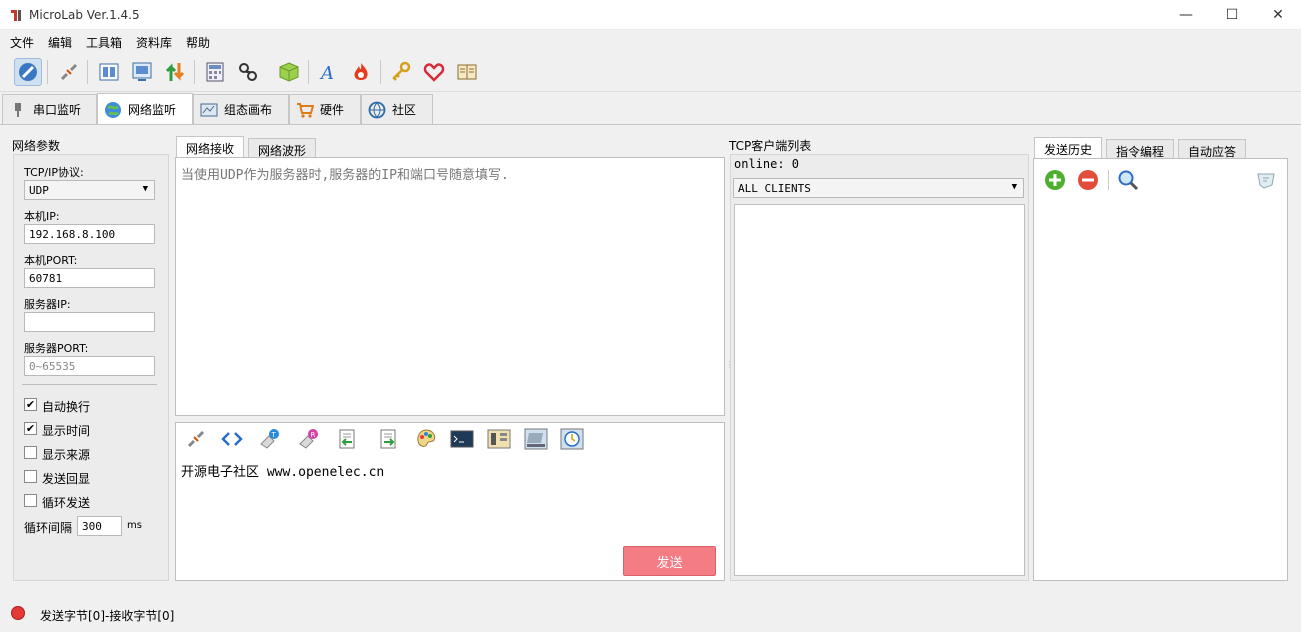 Image resolution: width=1301 pixels, height=632 pixels. I want to click on connect-icon, so click(28, 72).